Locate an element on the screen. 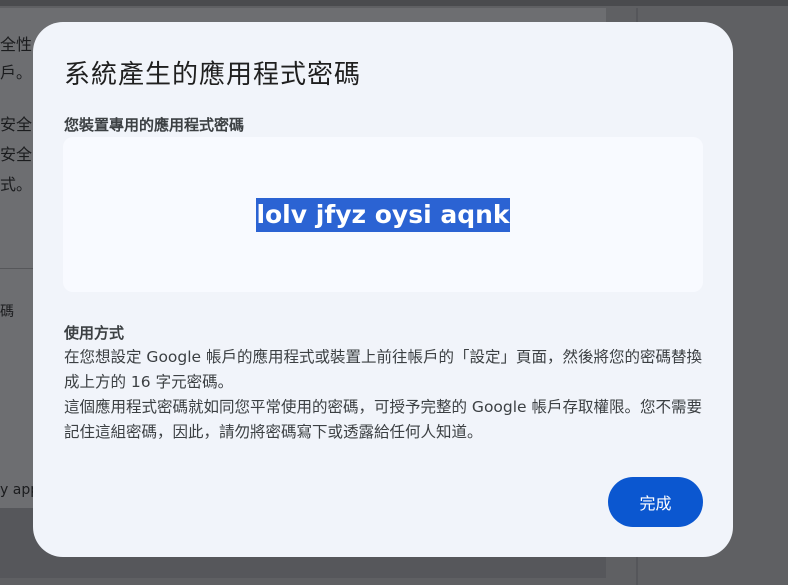  background-text-line: 戶。 is located at coordinates (16, 72).